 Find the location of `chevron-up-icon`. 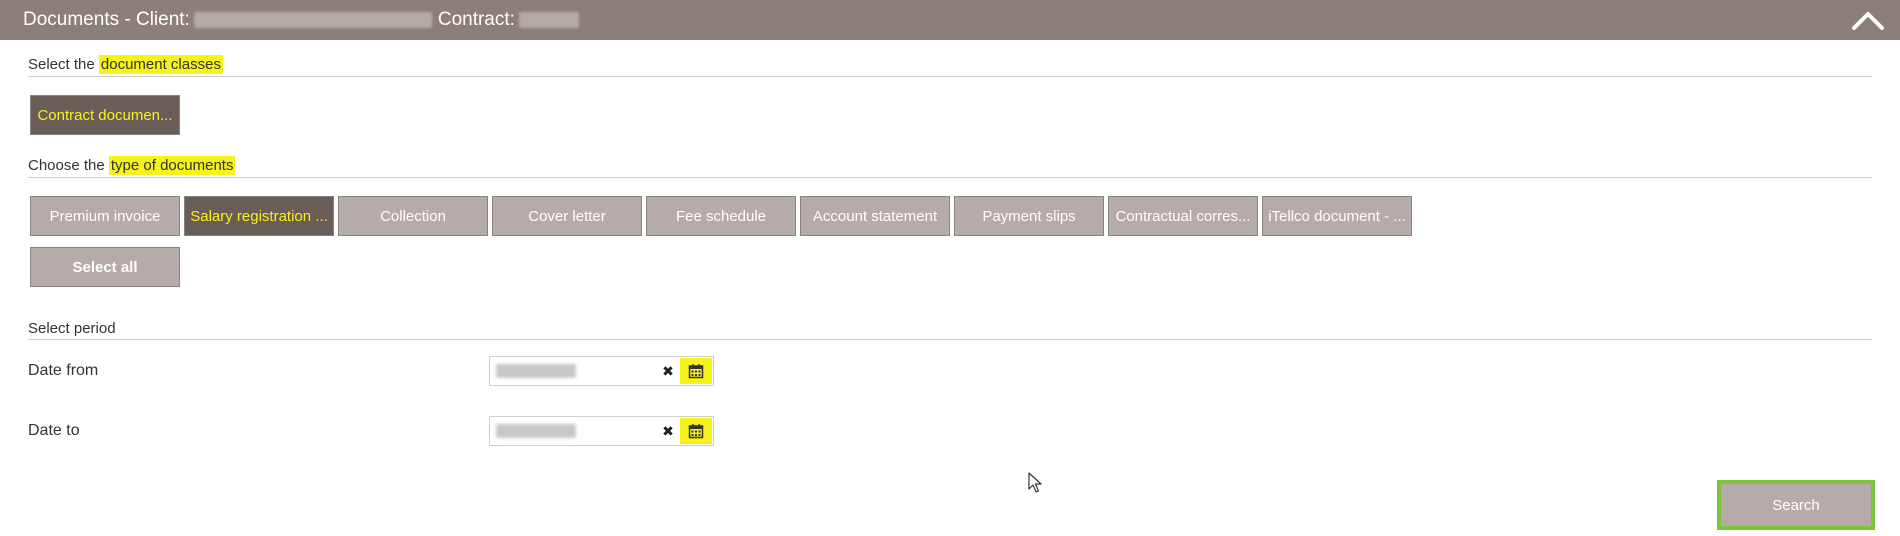

chevron-up-icon is located at coordinates (1868, 21).